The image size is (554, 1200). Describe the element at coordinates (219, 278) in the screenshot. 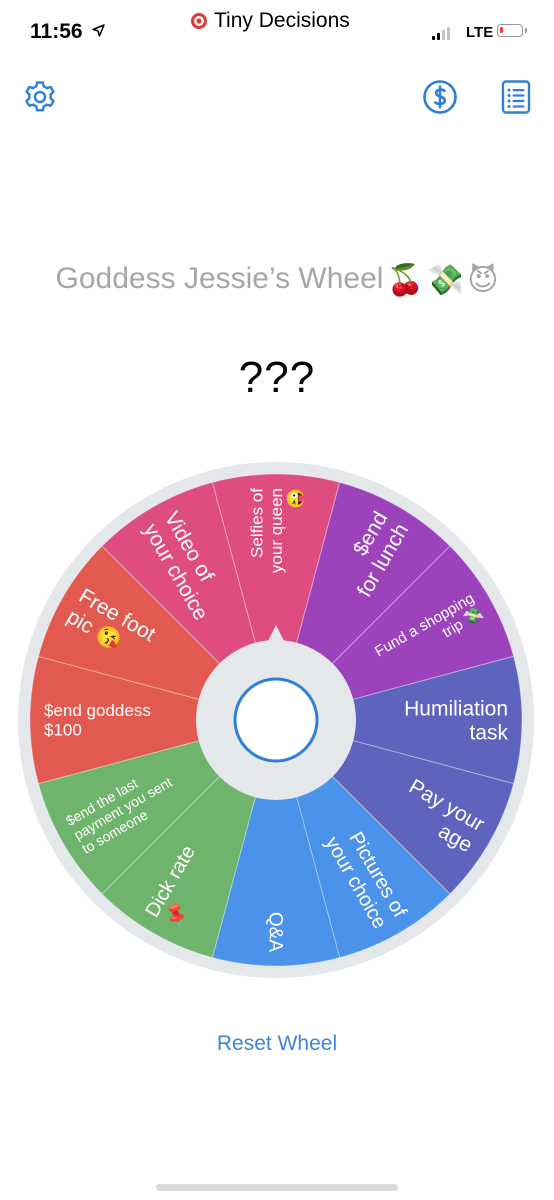

I see `wheel-title-text: Goddess Jessie’s Wheel` at that location.